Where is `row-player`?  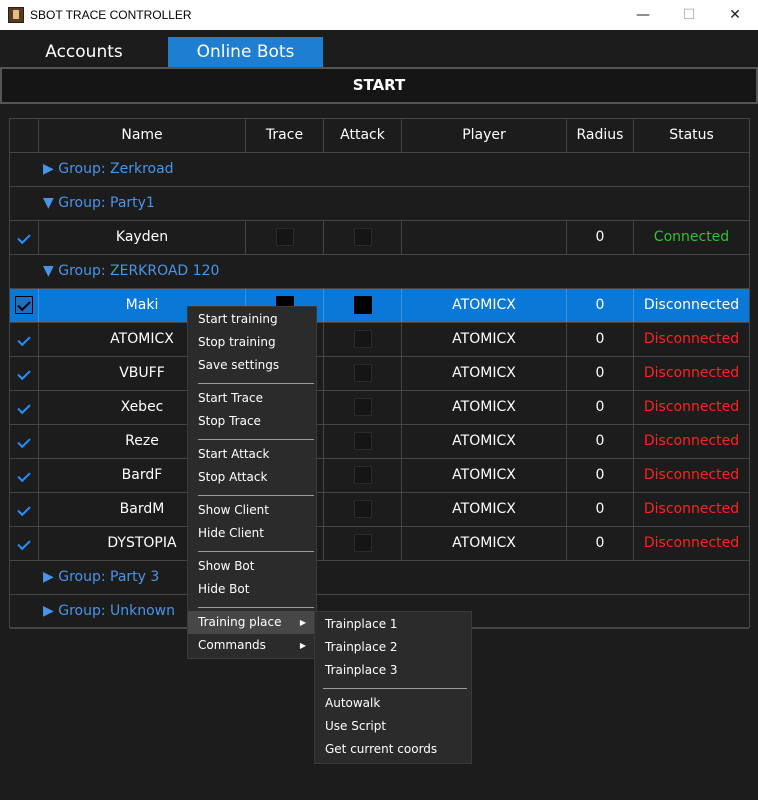 row-player is located at coordinates (484, 237).